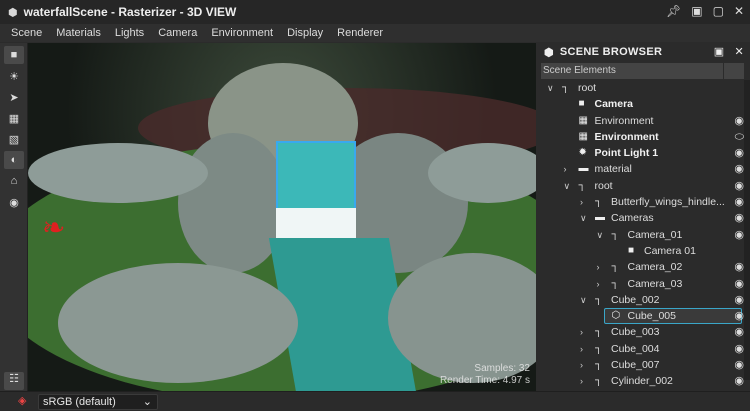 The image size is (750, 411). What do you see at coordinates (242, 33) in the screenshot?
I see `menu-environment: Environment` at bounding box center [242, 33].